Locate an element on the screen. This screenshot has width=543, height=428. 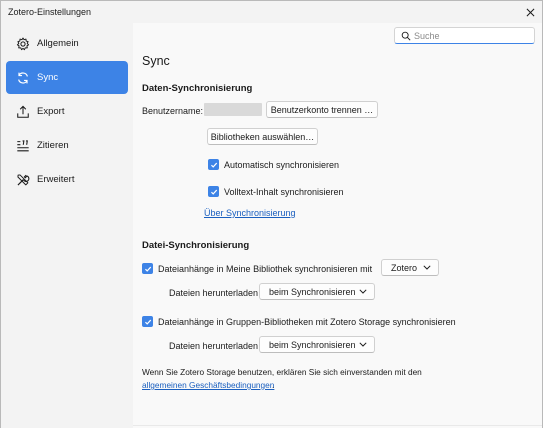
username-label: Benutzername: is located at coordinates (173, 111).